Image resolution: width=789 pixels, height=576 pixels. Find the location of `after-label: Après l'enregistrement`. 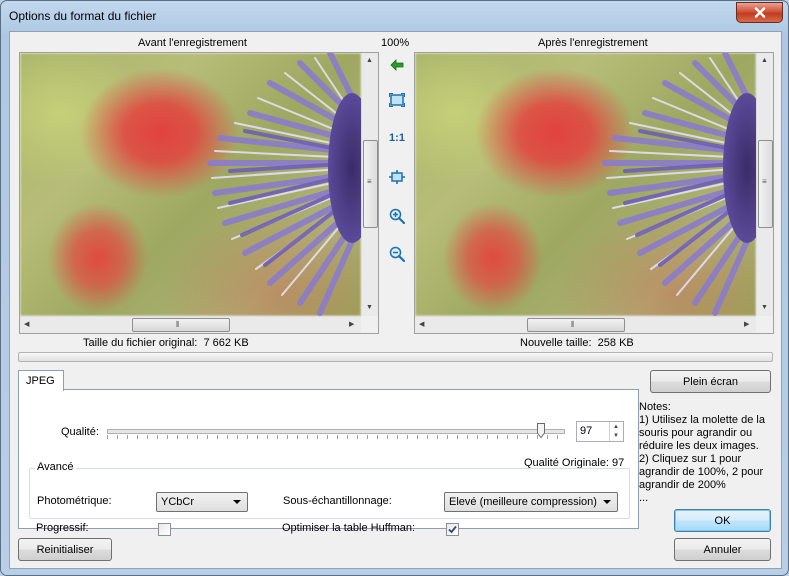

after-label: Après l'enregistrement is located at coordinates (593, 43).